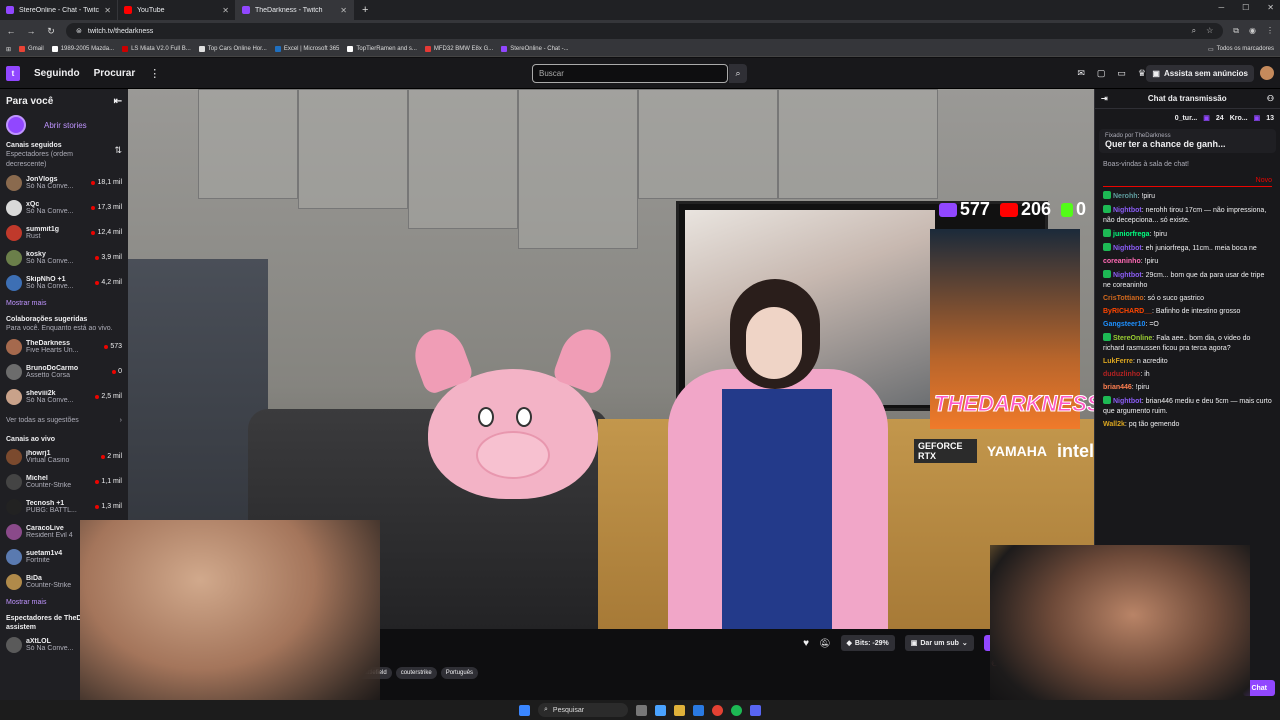 This screenshot has width=1280, height=720. Describe the element at coordinates (1035, 209) in the screenshot. I see `counter-value: 206` at that location.